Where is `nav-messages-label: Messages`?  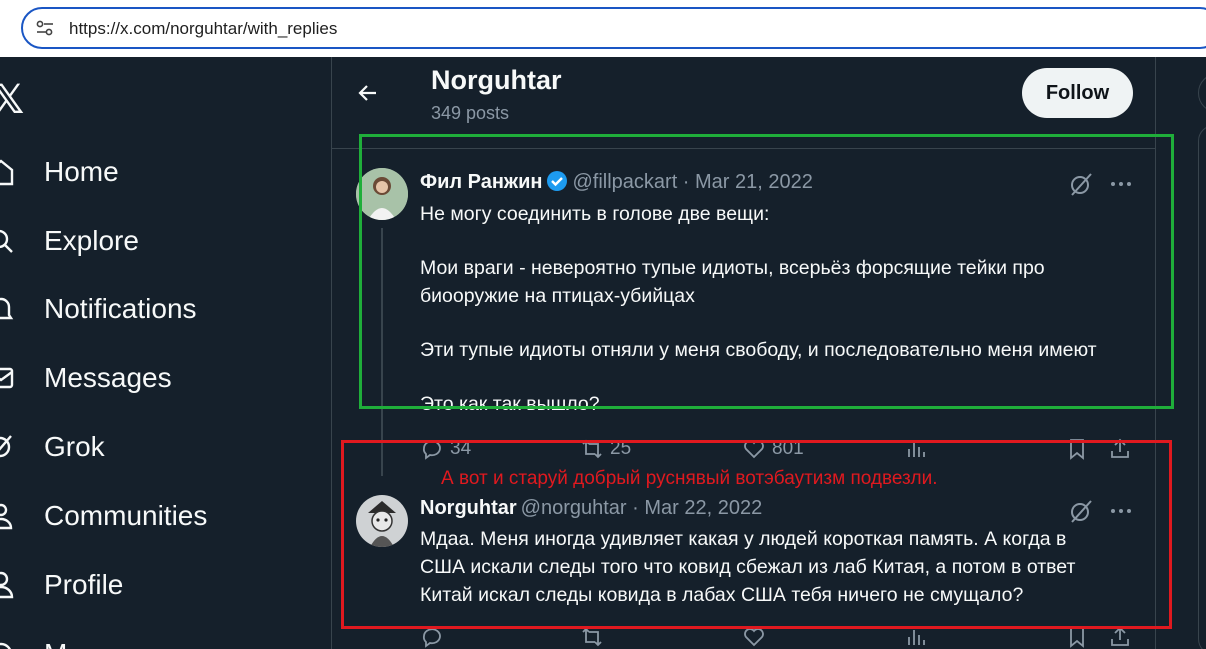 nav-messages-label: Messages is located at coordinates (108, 377).